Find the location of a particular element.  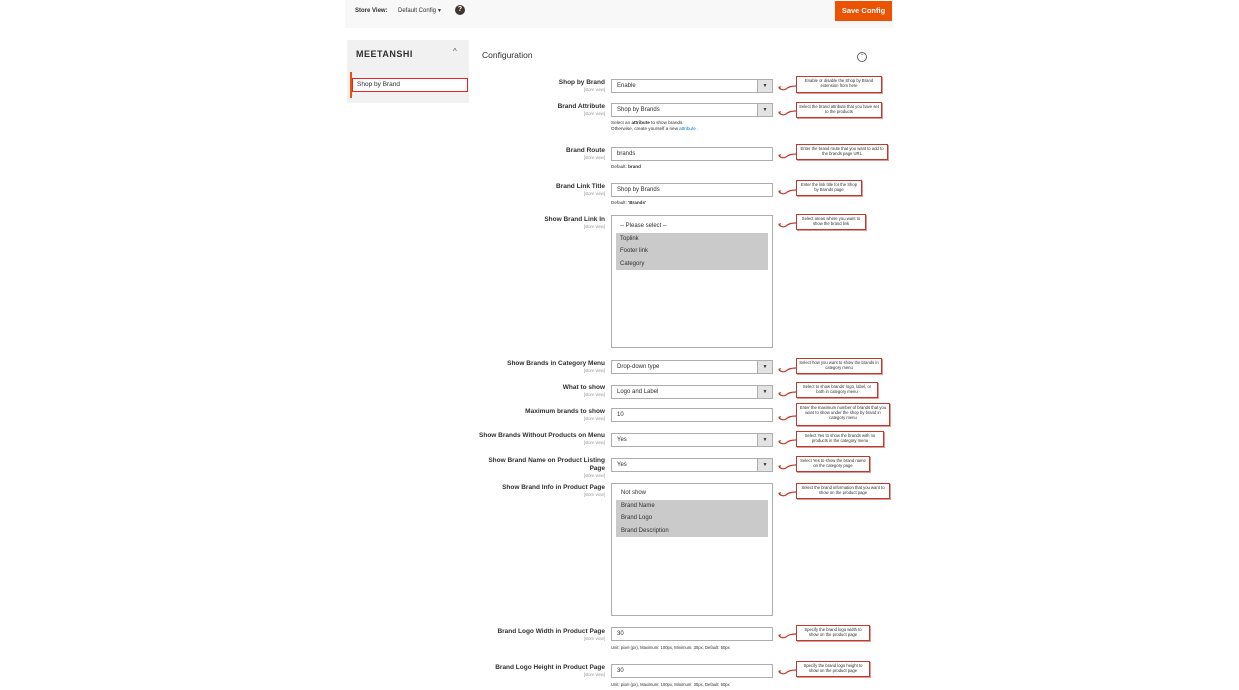

field-label: Show Brand Link In is located at coordinates (574, 219).